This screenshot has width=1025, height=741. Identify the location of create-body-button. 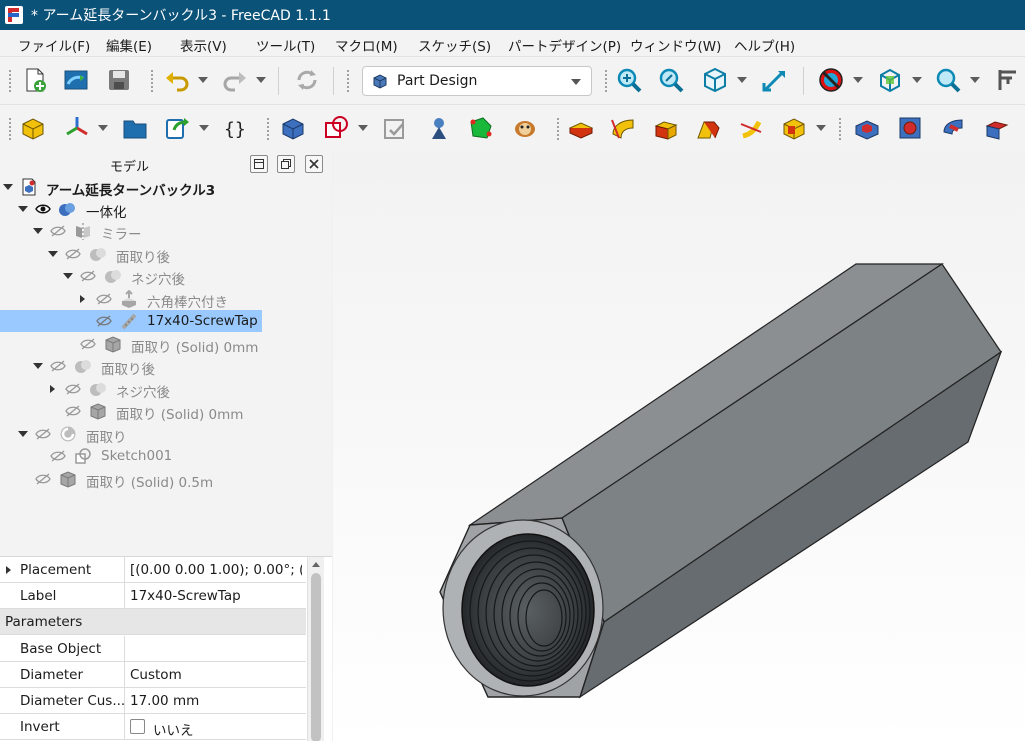
(33, 128).